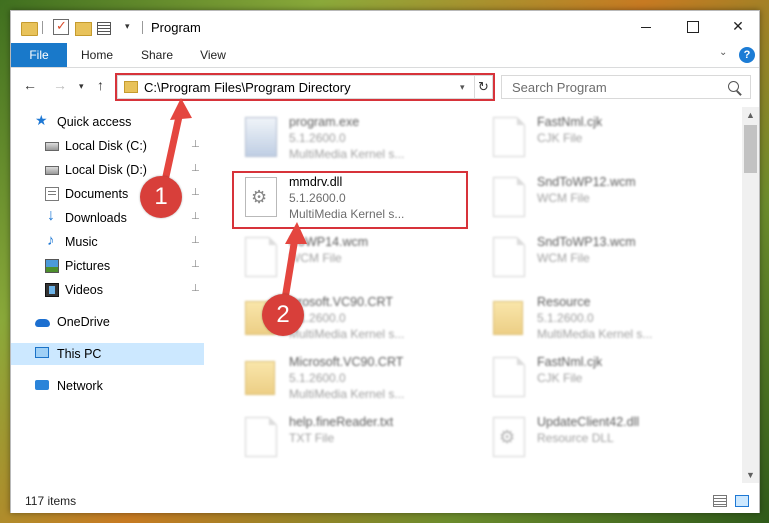  Describe the element at coordinates (587, 259) in the screenshot. I see `file-item: SndToWP13.wcm WCM File` at that location.